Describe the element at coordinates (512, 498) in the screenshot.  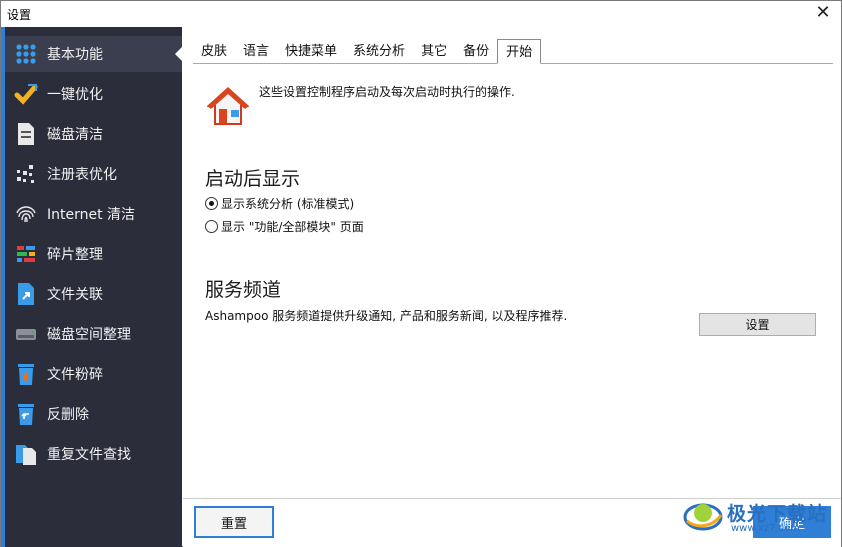
I see `footer-divider` at that location.